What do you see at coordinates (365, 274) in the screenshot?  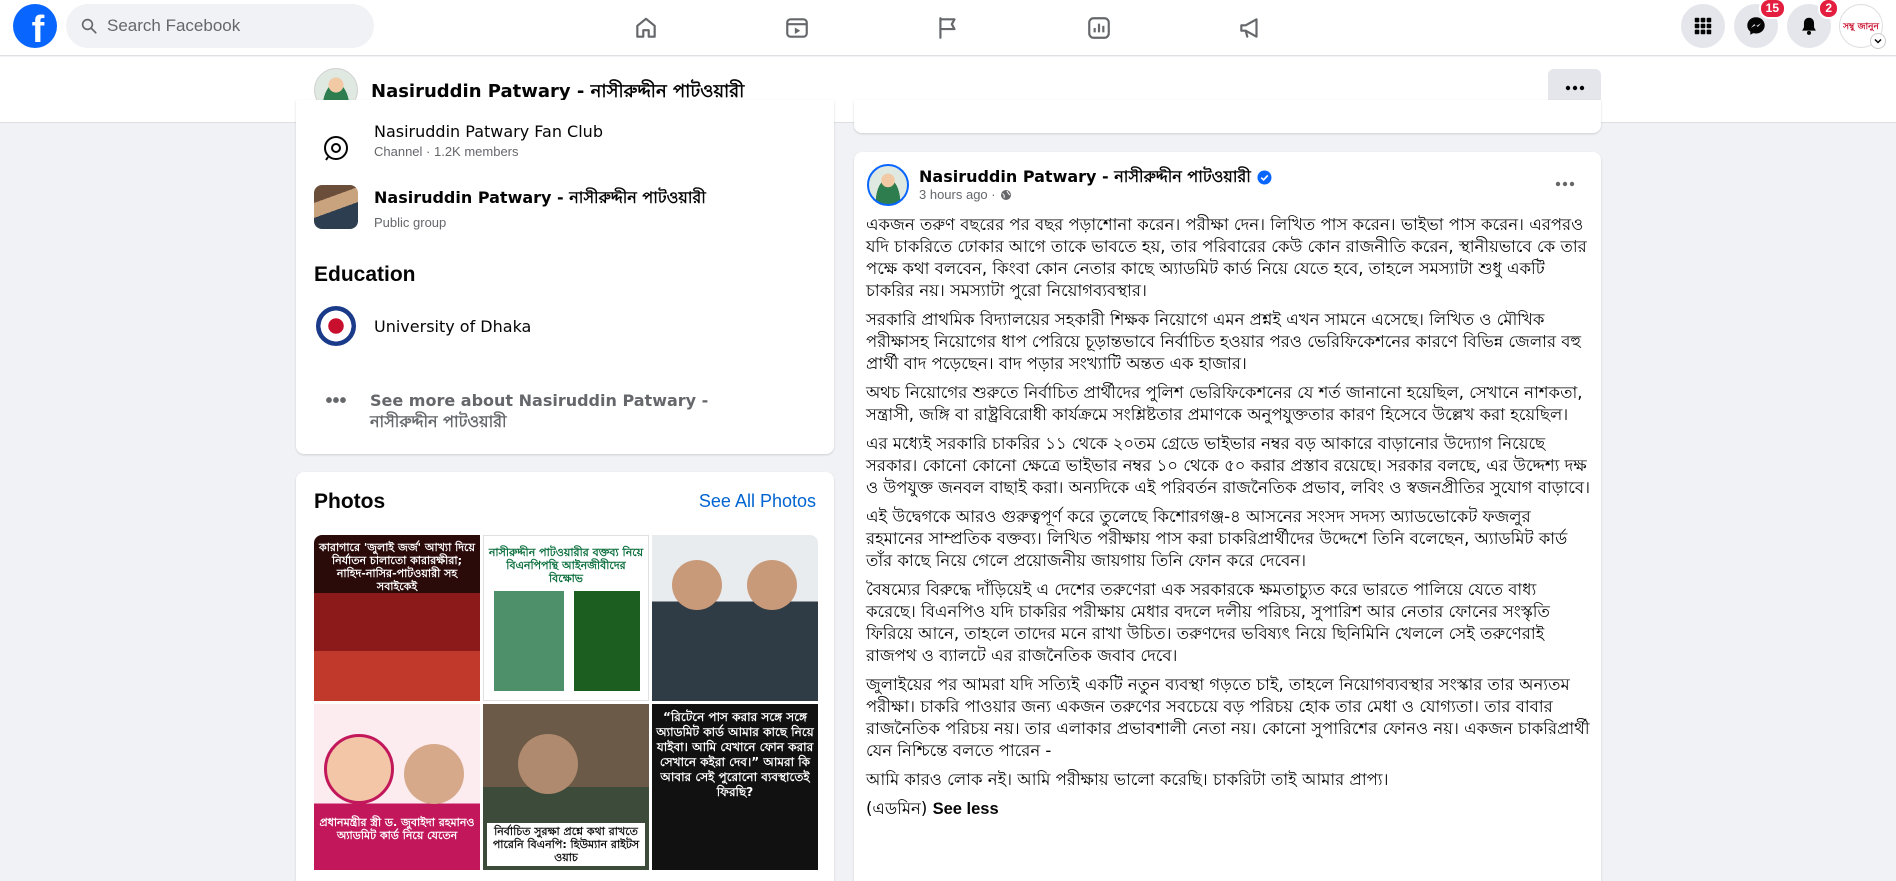 I see `education-heading: Education` at bounding box center [365, 274].